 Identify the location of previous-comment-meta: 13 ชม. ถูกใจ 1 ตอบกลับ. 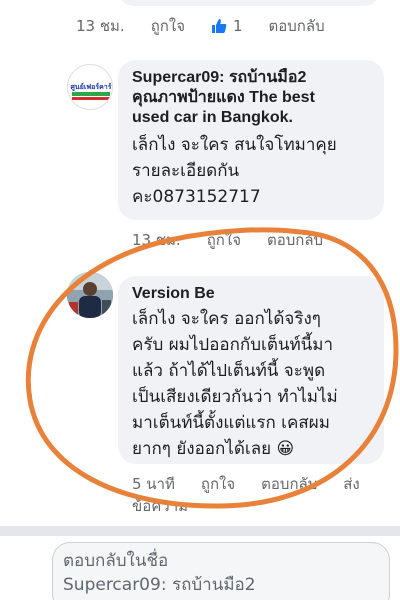
(200, 26).